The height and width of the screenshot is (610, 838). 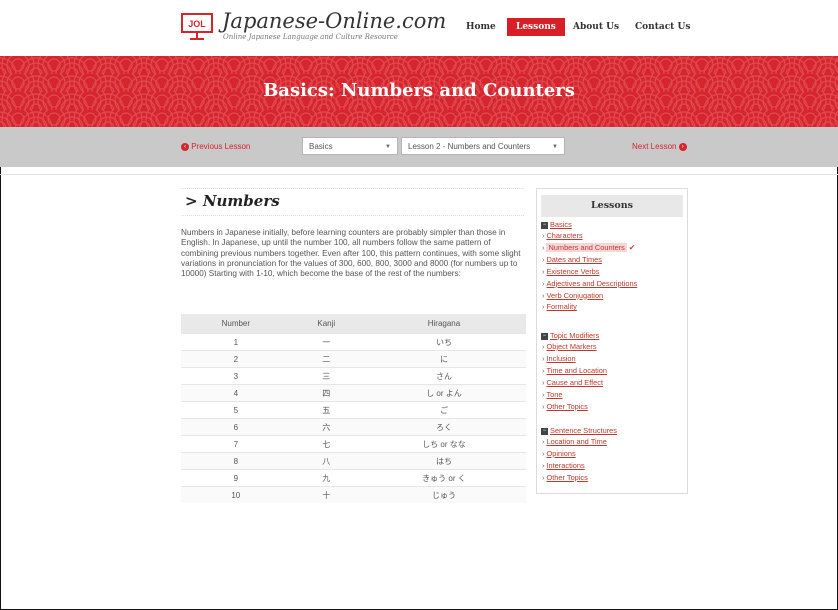 I want to click on sidebar-lesson-label: Opinions, so click(x=561, y=453).